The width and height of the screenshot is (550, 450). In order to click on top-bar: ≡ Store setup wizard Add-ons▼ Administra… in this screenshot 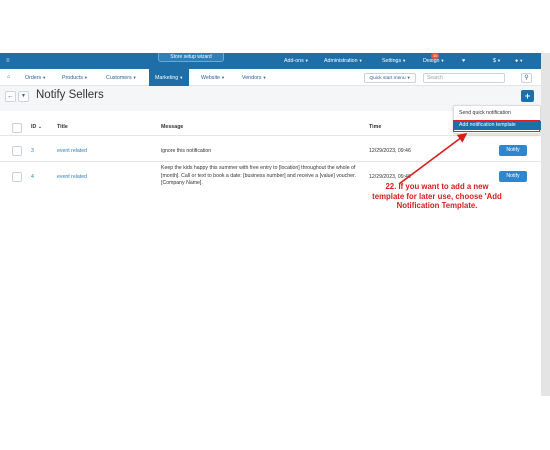, I will do `click(270, 61)`.